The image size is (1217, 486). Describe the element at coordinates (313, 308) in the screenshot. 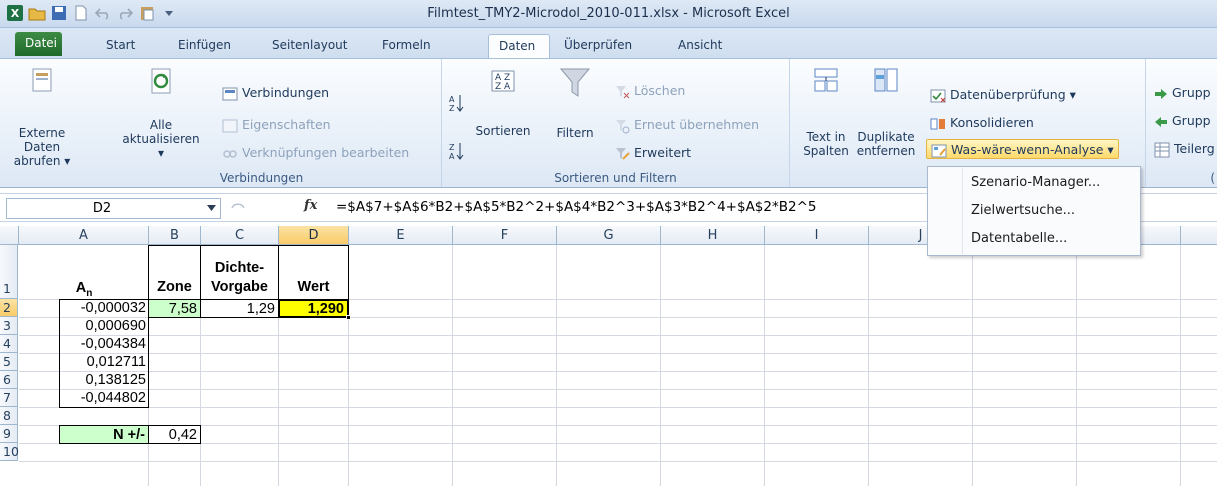

I see `cell-d2: 1,290` at that location.